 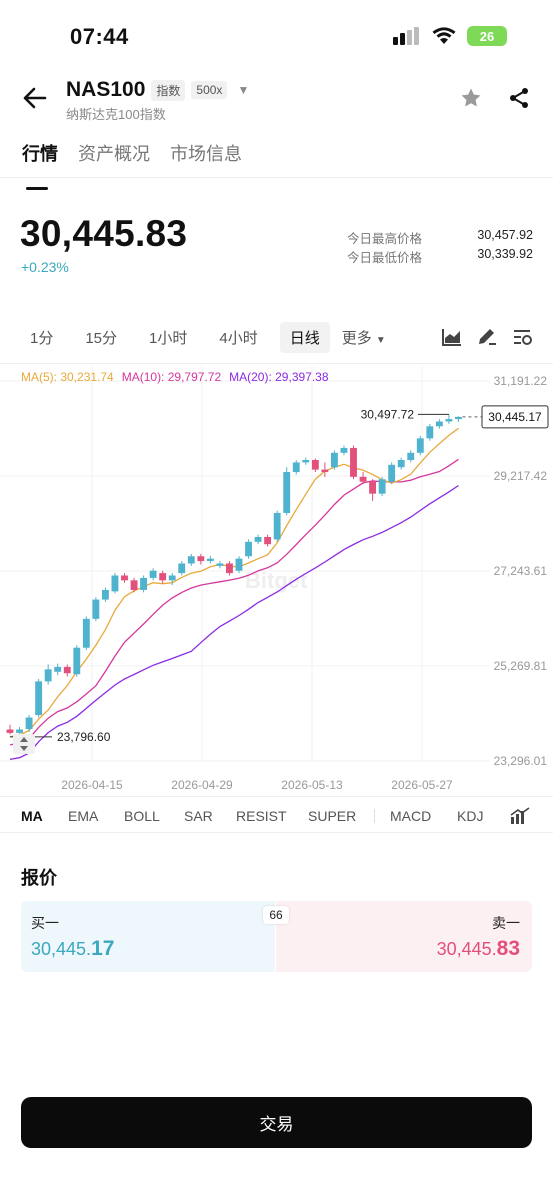 I want to click on ask-box: 卖一 30,445.83, so click(x=404, y=936).